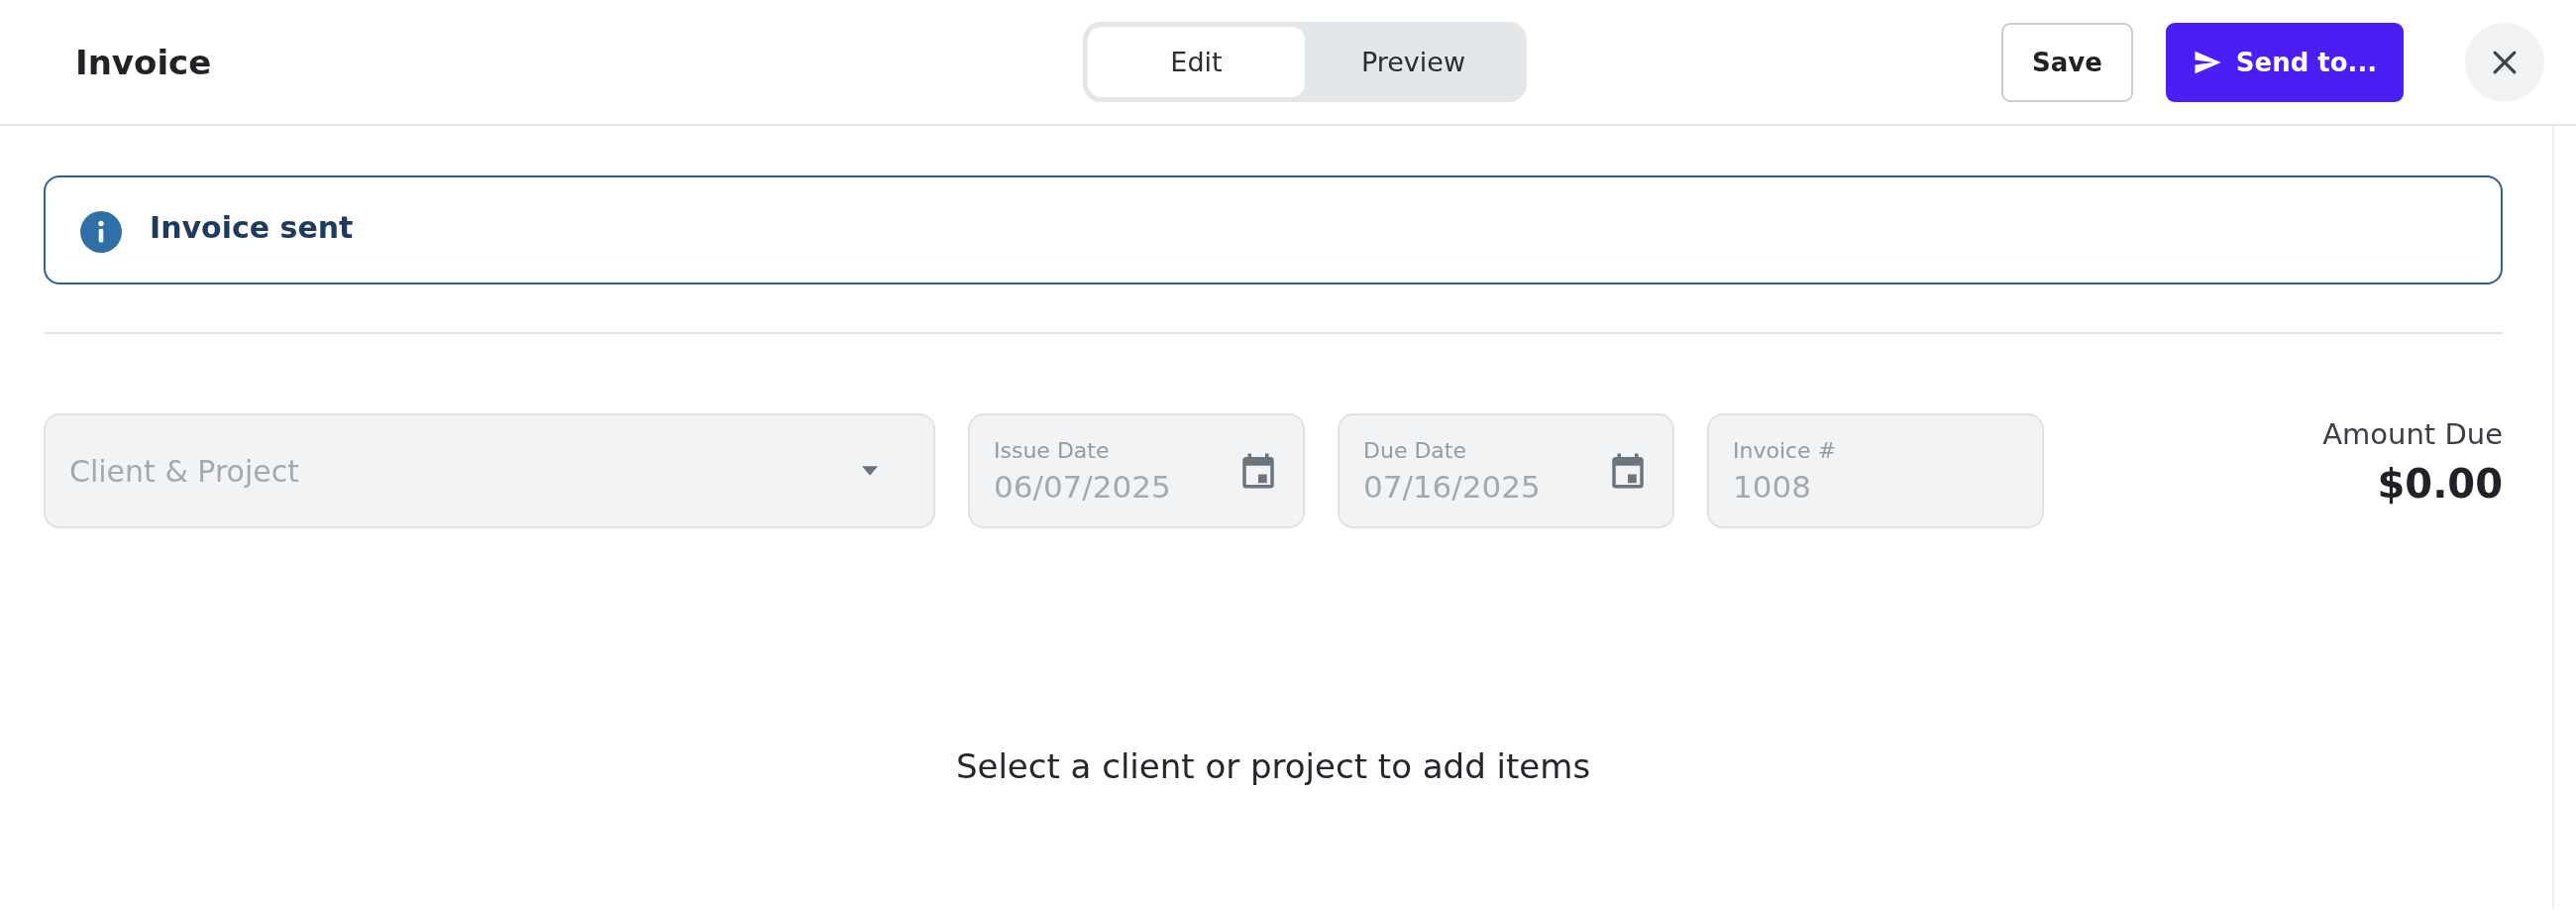  What do you see at coordinates (1273, 766) in the screenshot?
I see `empty-message: Select a client or project to add items` at bounding box center [1273, 766].